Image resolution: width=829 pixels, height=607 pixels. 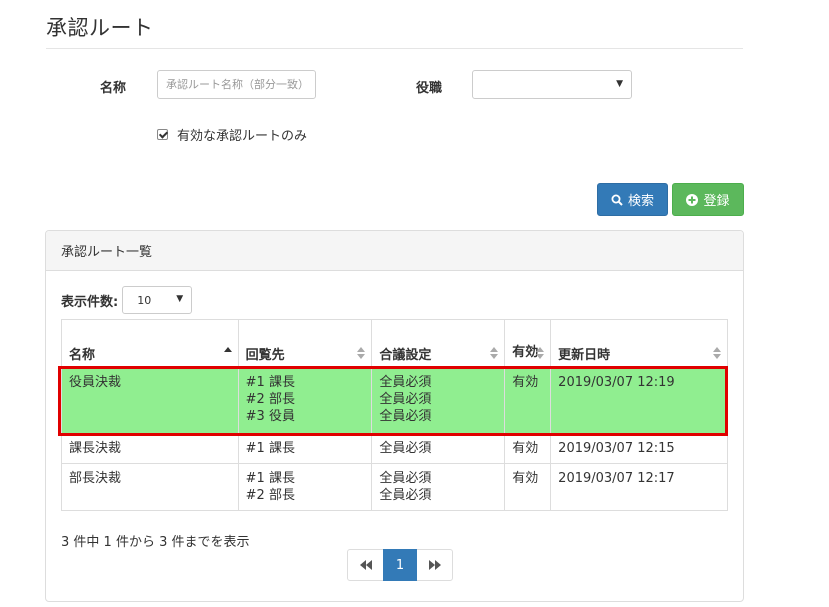 I want to click on sort-asc-icon, so click(x=227, y=353).